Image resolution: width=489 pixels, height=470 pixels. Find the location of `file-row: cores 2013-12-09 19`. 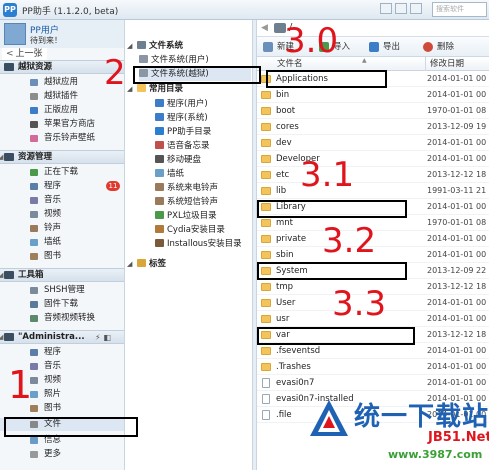

file-row: cores 2013-12-09 19 is located at coordinates (373, 127).